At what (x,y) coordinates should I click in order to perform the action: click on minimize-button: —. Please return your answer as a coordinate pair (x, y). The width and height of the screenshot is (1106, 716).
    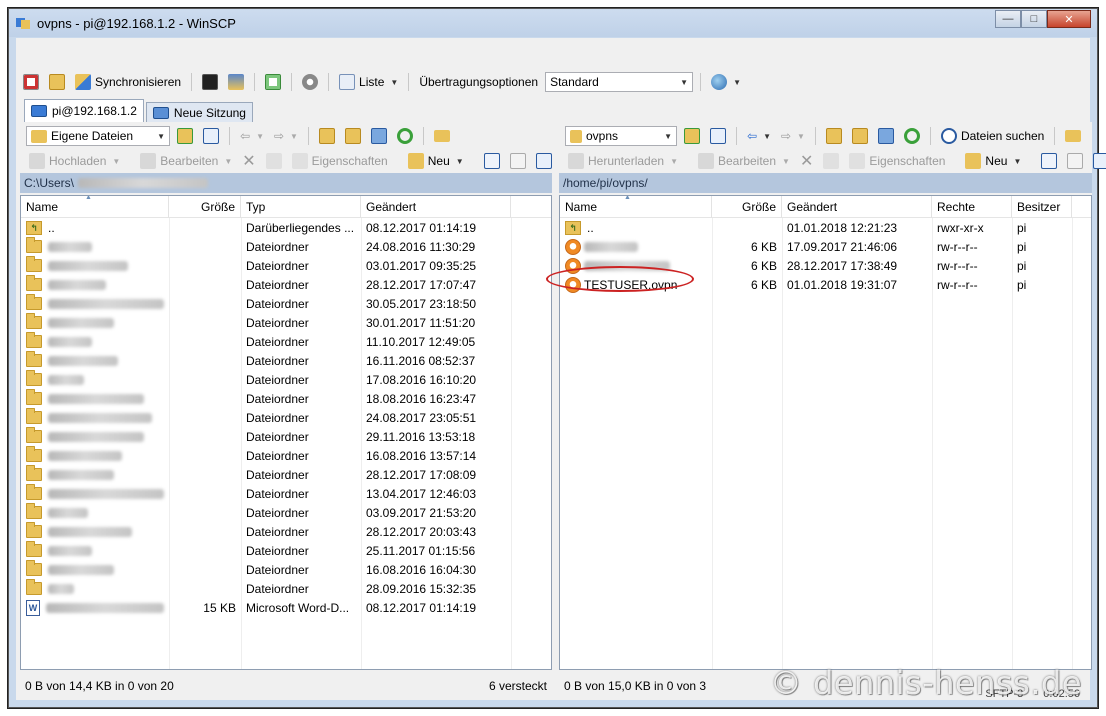
    Looking at the image, I should click on (1008, 19).